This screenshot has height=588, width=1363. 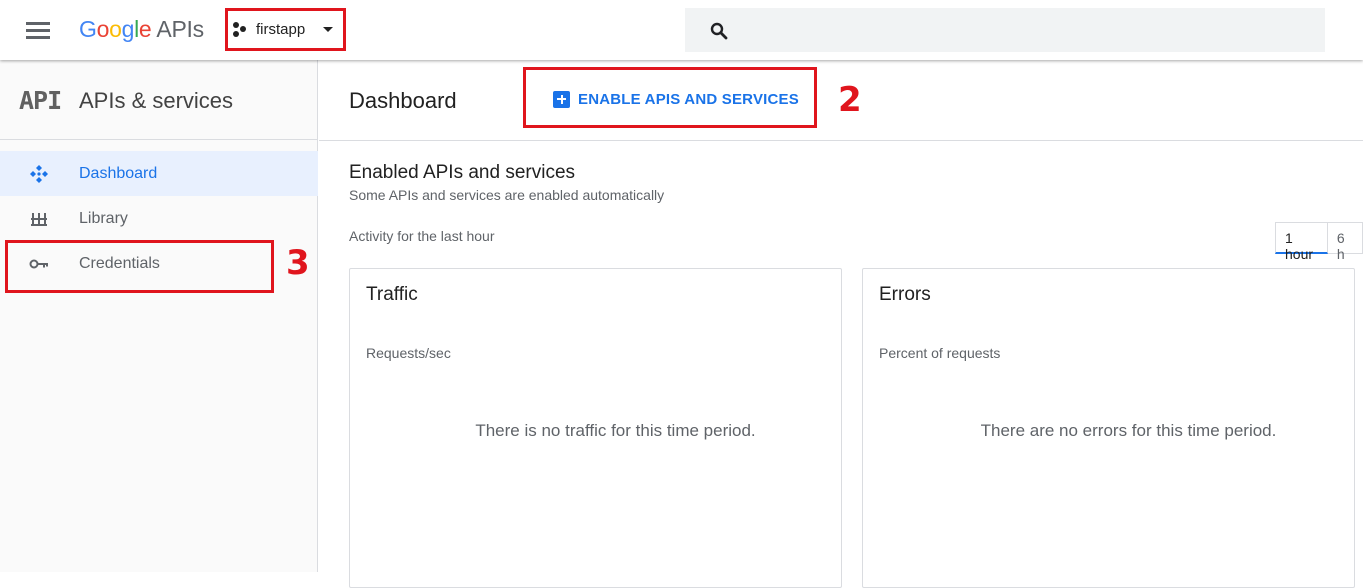 I want to click on logo-apis-text: APIs, so click(x=180, y=29).